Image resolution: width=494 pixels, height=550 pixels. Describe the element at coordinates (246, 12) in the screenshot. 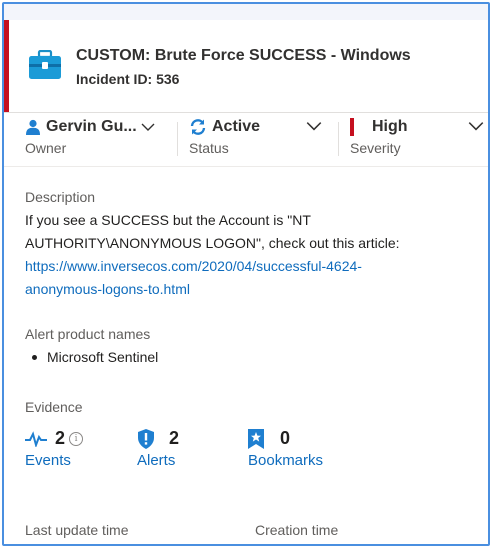

I see `panel-top-strip` at that location.